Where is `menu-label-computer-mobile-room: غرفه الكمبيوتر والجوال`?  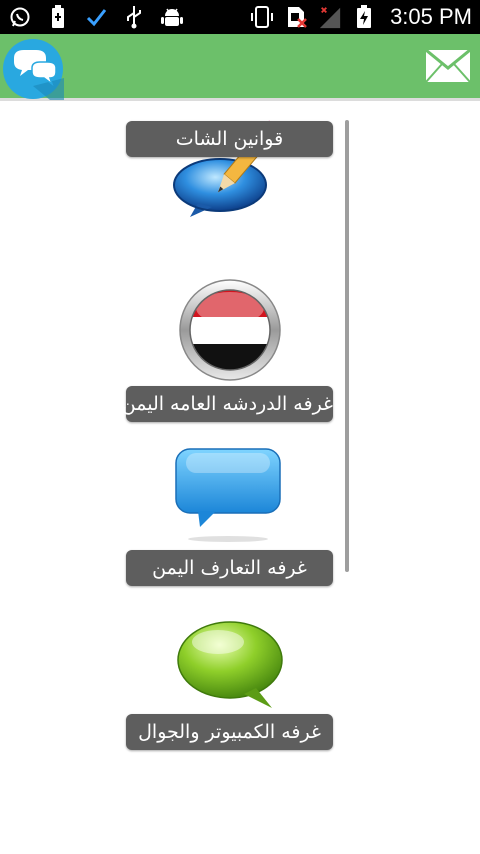 menu-label-computer-mobile-room: غرفه الكمبيوتر والجوال is located at coordinates (229, 732).